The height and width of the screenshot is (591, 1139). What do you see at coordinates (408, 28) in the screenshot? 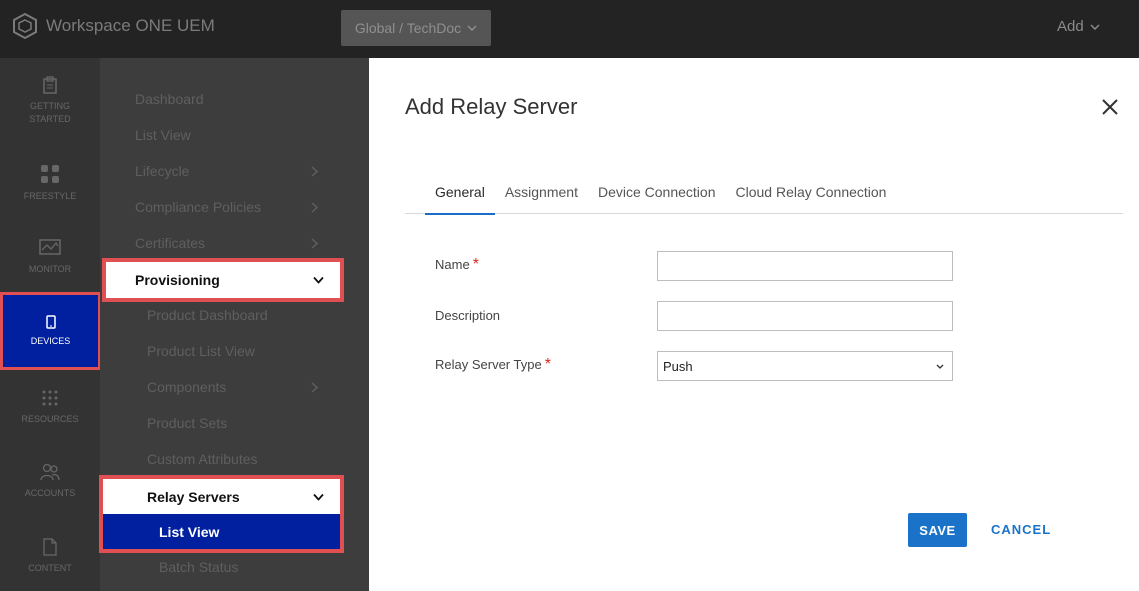
I see `org-group-label: Global / TechDoc` at bounding box center [408, 28].